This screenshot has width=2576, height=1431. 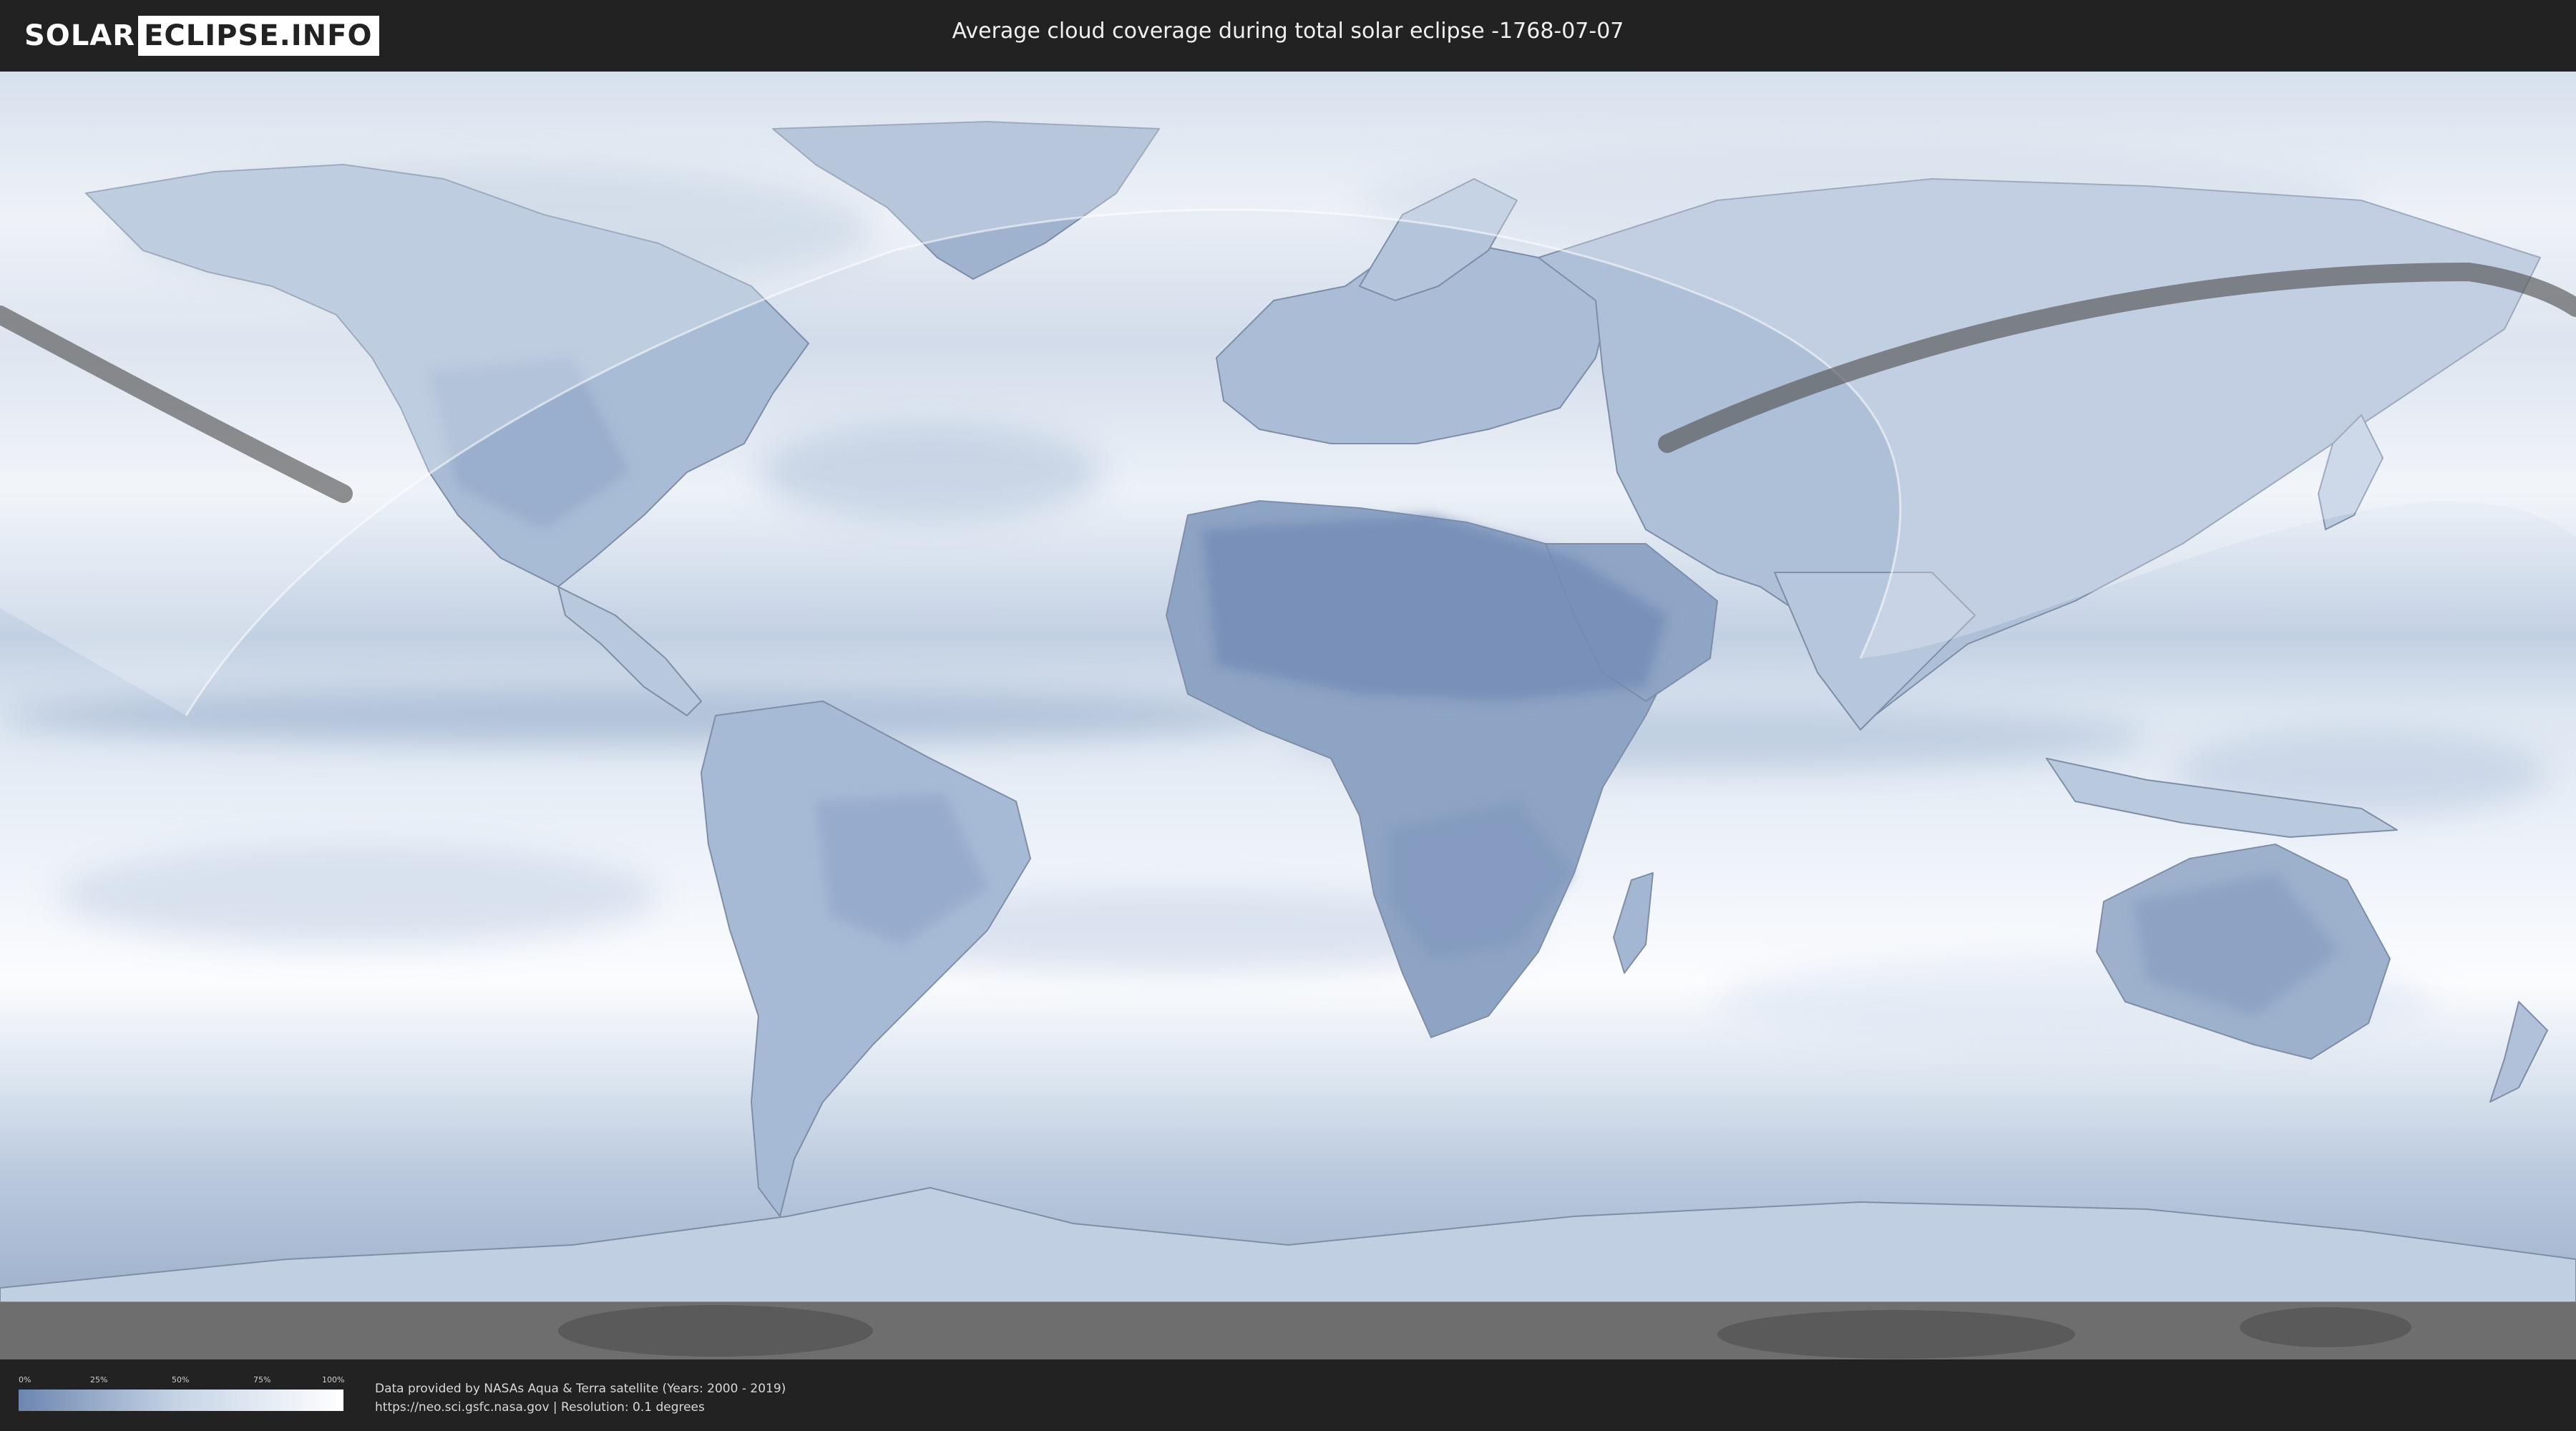 I want to click on legend-tick-75: 75%, so click(x=262, y=1379).